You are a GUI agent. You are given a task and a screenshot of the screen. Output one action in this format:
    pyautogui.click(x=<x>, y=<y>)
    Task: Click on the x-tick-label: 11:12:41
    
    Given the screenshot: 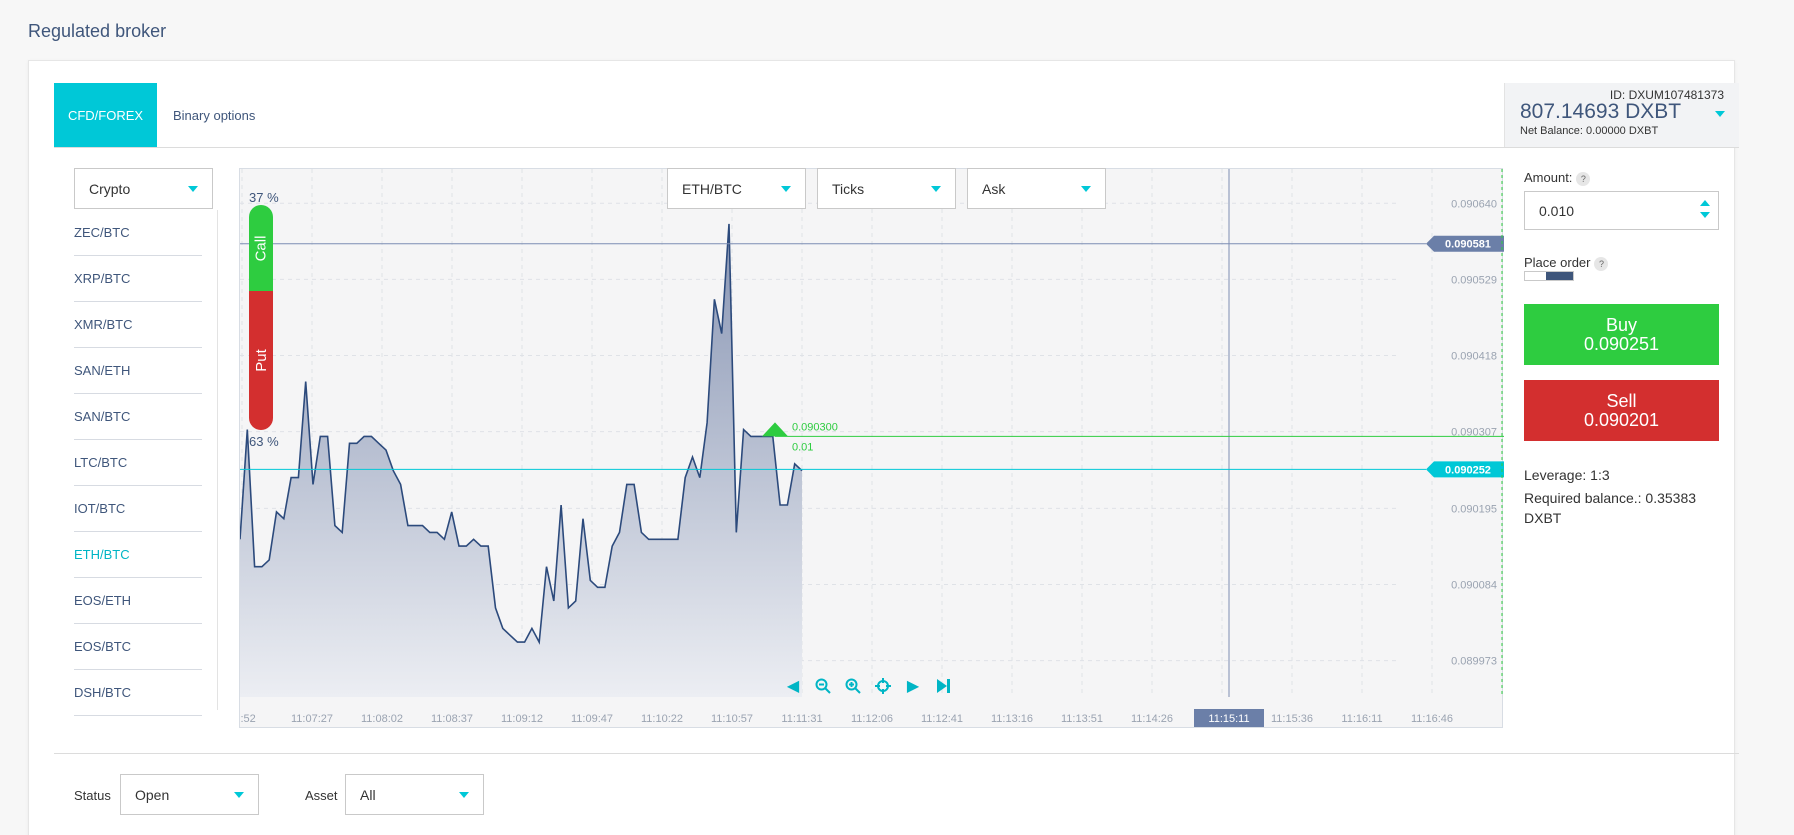 What is the action you would take?
    pyautogui.click(x=942, y=719)
    